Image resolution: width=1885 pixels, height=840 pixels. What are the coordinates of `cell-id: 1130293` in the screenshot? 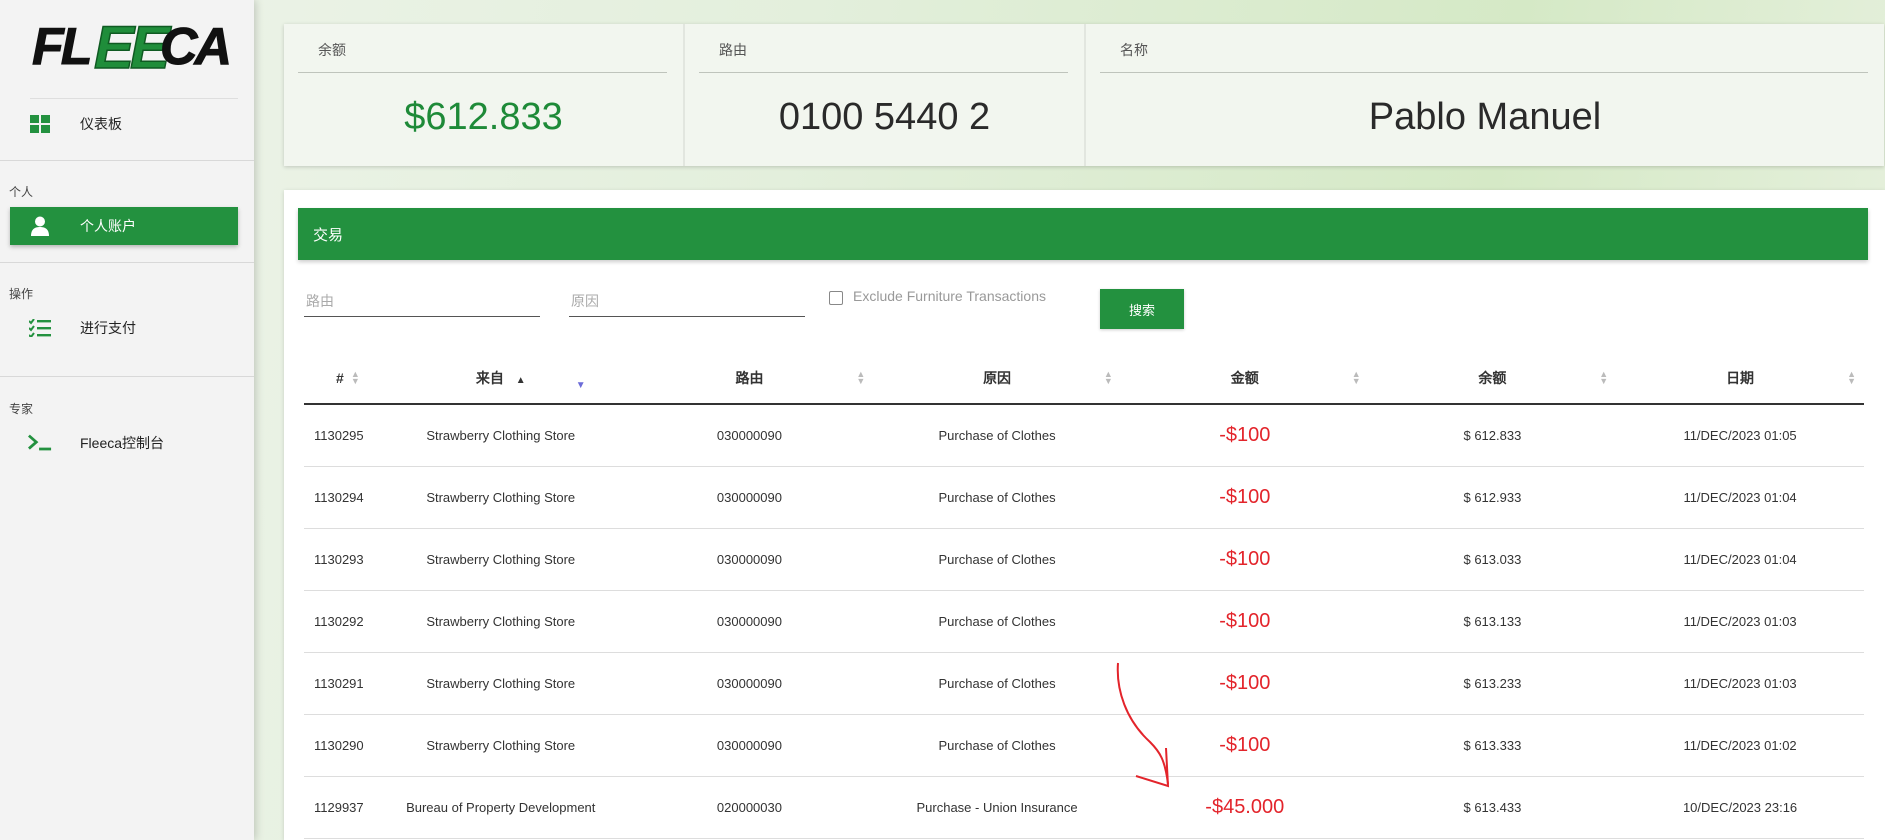 It's located at (340, 559).